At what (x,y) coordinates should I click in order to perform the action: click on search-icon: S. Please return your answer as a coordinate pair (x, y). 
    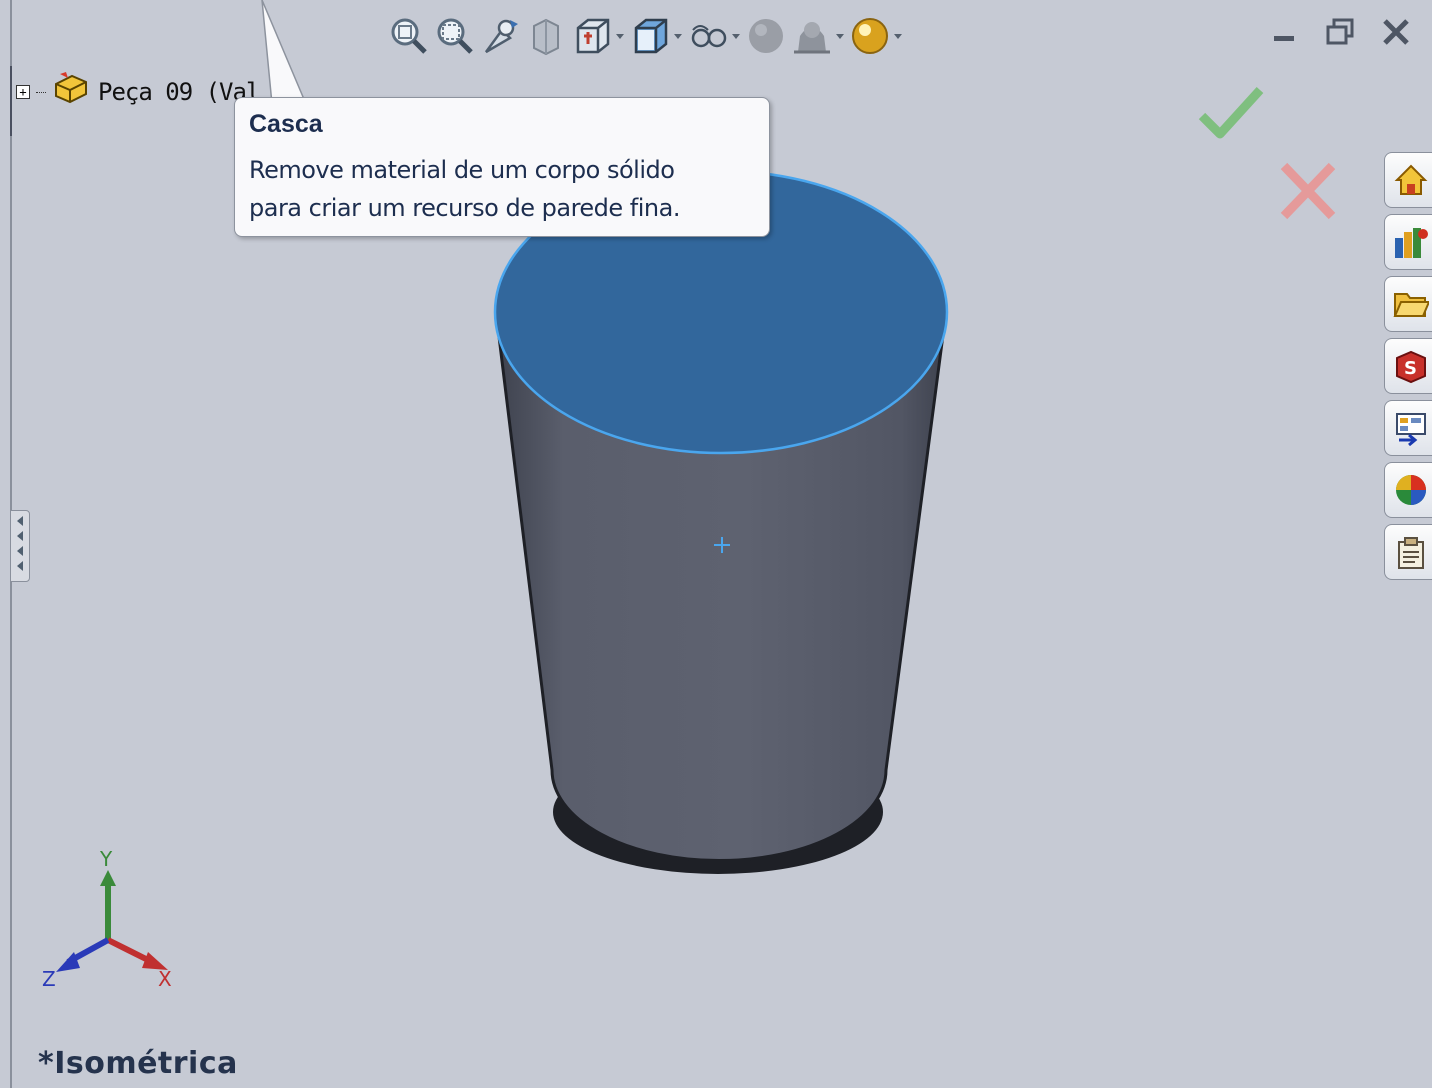
    Looking at the image, I should click on (1408, 366).